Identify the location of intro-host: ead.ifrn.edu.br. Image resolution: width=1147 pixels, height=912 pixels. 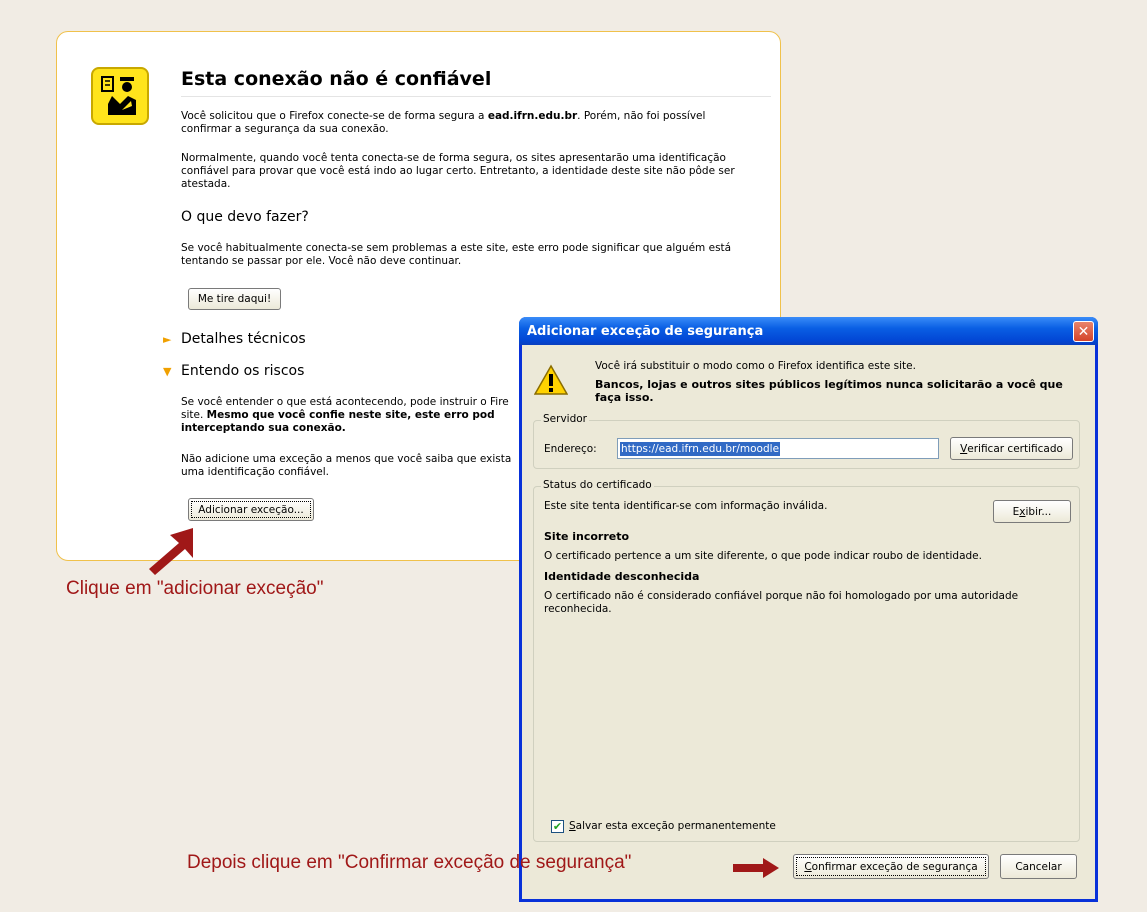
(532, 116).